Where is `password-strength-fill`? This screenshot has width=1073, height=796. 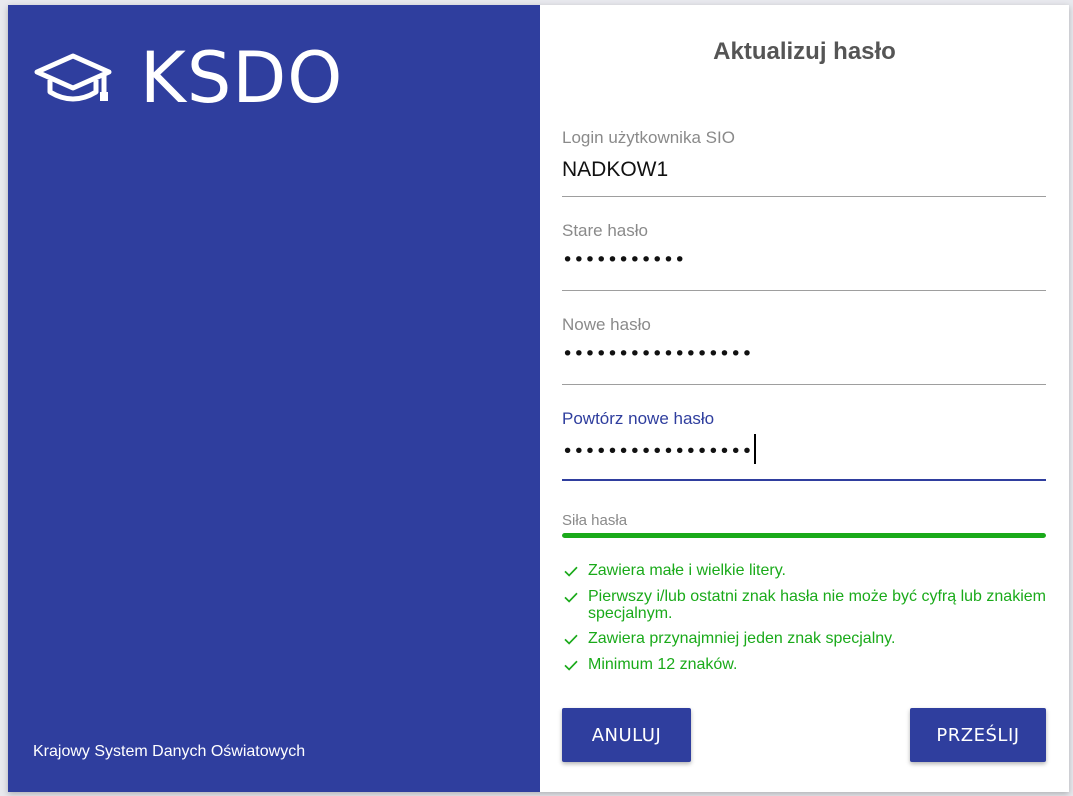
password-strength-fill is located at coordinates (804, 535).